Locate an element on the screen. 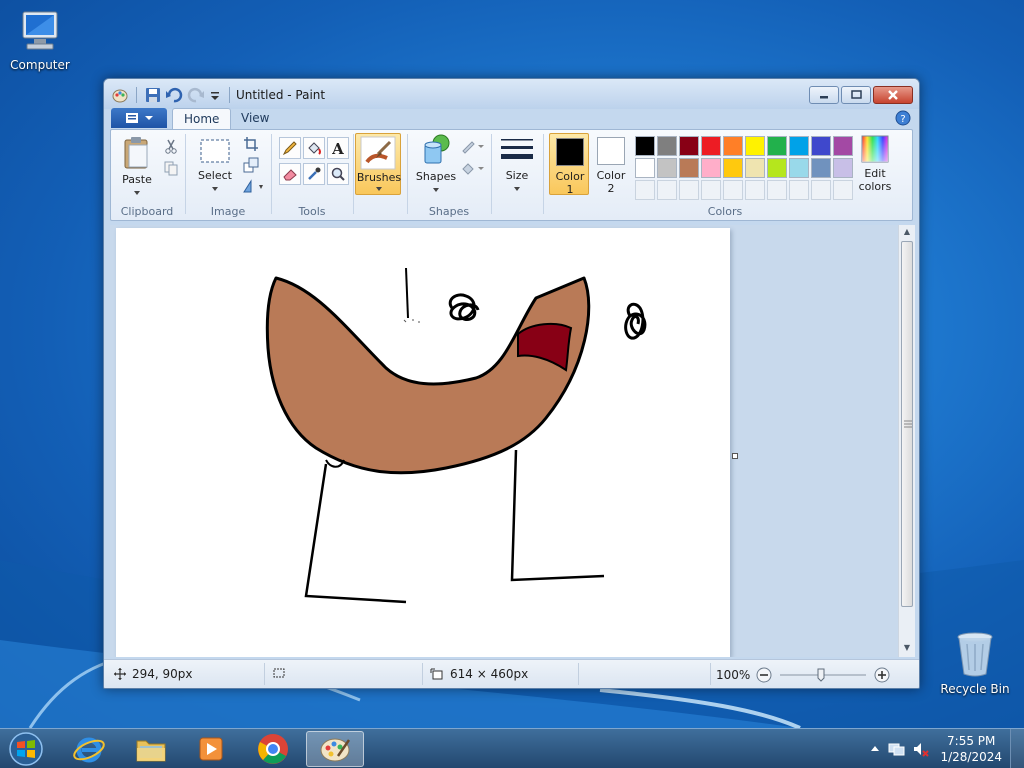 This screenshot has width=1024, height=768. undo-icon is located at coordinates (174, 95).